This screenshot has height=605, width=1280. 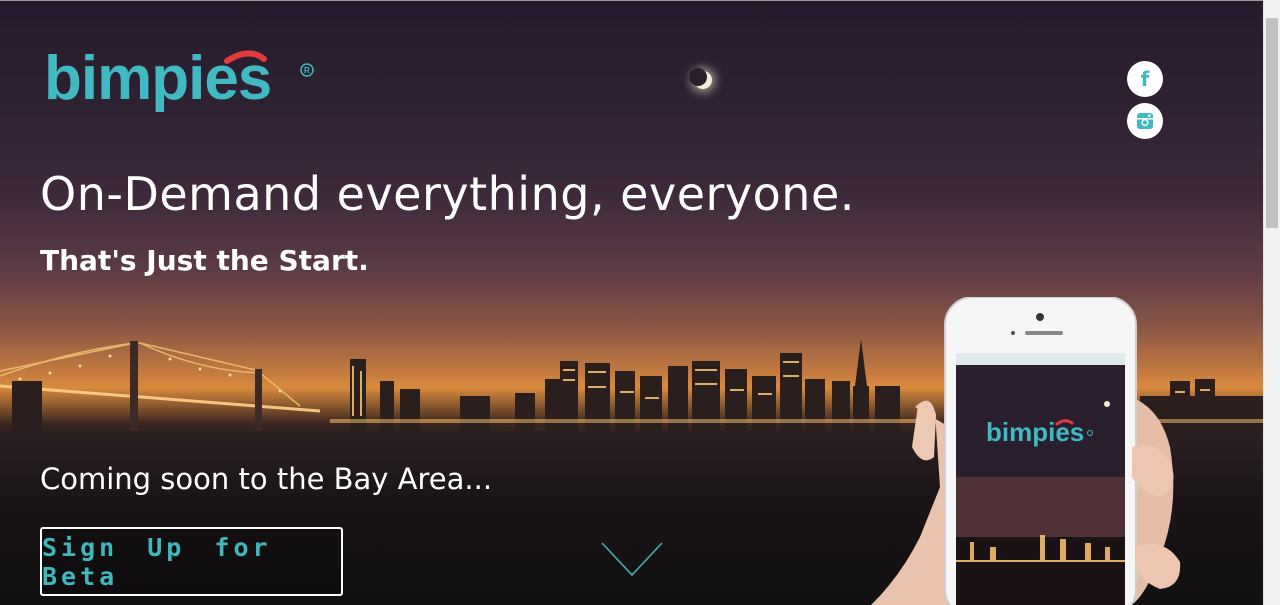 What do you see at coordinates (157, 561) in the screenshot?
I see `sign-up-beta-label: Sign Up for Beta` at bounding box center [157, 561].